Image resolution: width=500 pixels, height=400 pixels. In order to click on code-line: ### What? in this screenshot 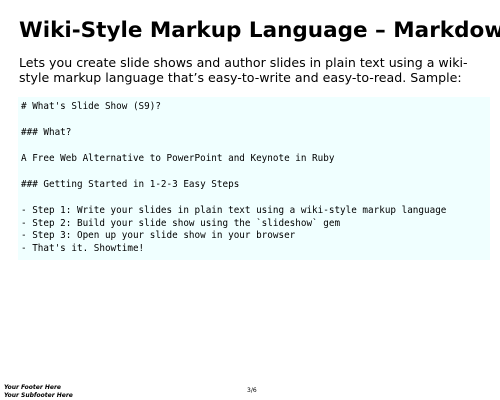, I will do `click(46, 132)`.